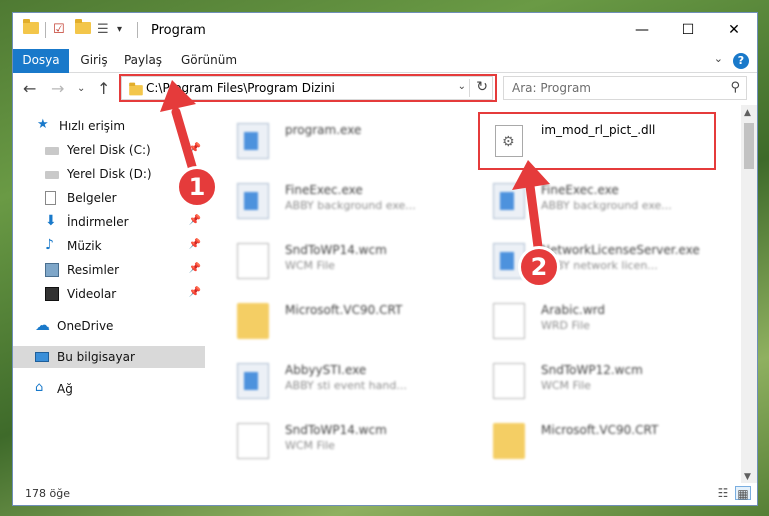 Image resolution: width=769 pixels, height=516 pixels. Describe the element at coordinates (49, 245) in the screenshot. I see `music-icon: ♪` at that location.